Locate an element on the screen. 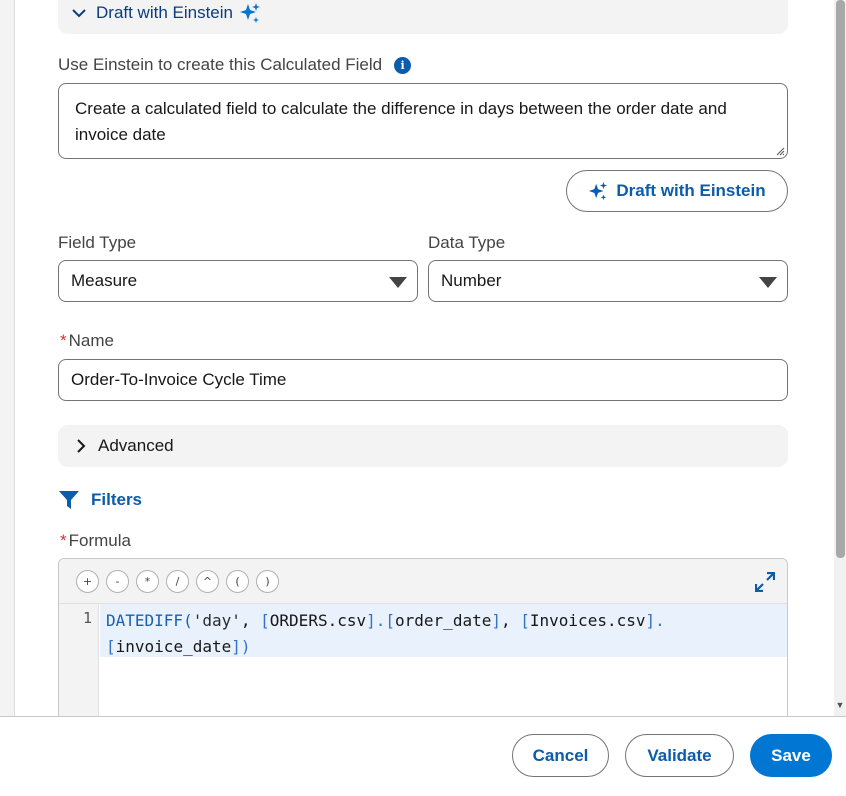 The image size is (846, 796). name-input: Order-To-Invoice Cycle Time is located at coordinates (423, 380).